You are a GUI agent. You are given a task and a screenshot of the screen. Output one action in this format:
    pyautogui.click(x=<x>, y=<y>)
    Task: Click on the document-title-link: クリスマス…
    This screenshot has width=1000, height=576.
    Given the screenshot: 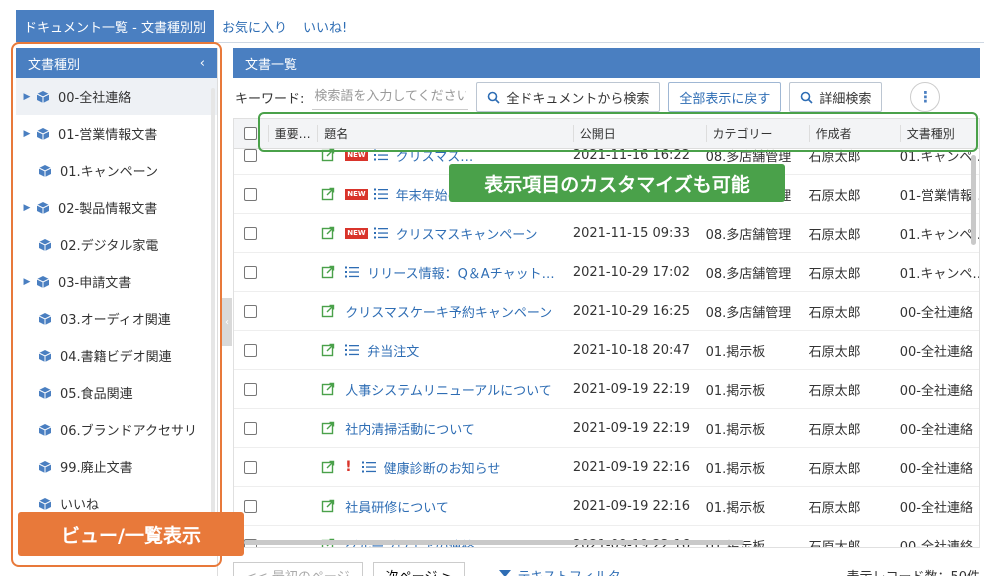 What is the action you would take?
    pyautogui.click(x=435, y=155)
    